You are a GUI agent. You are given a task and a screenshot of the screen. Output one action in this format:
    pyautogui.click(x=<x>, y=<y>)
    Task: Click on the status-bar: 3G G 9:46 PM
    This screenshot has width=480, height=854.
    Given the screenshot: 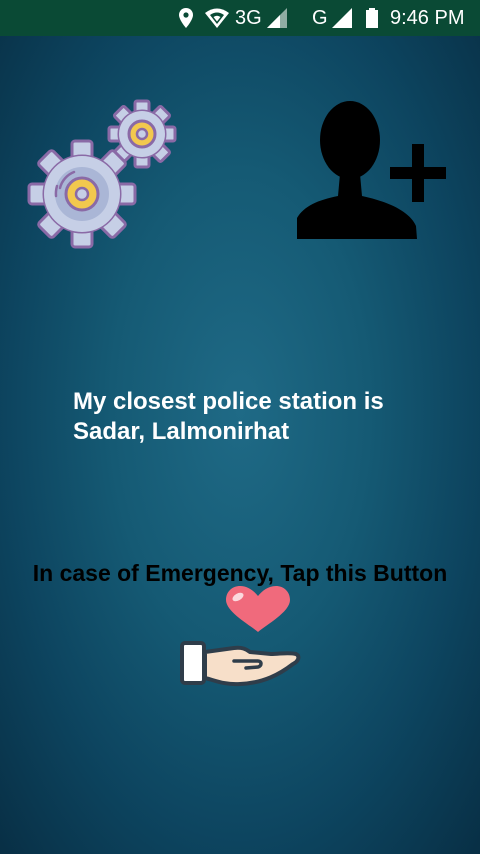 What is the action you would take?
    pyautogui.click(x=240, y=18)
    